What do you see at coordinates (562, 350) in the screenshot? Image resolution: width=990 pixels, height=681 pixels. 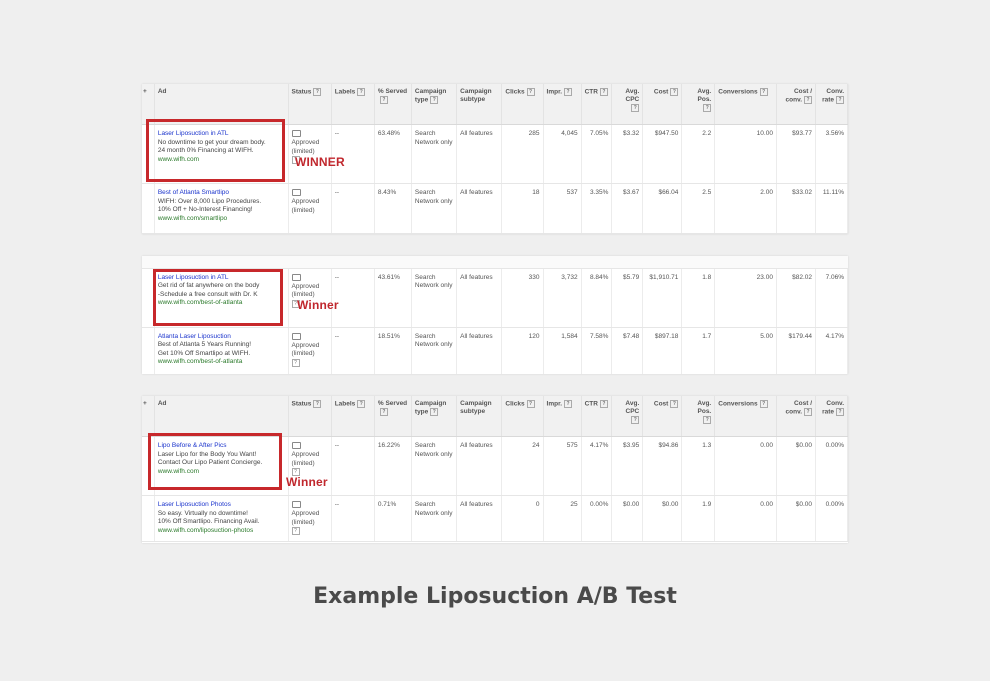 I see `impr-cell: 1,584` at bounding box center [562, 350].